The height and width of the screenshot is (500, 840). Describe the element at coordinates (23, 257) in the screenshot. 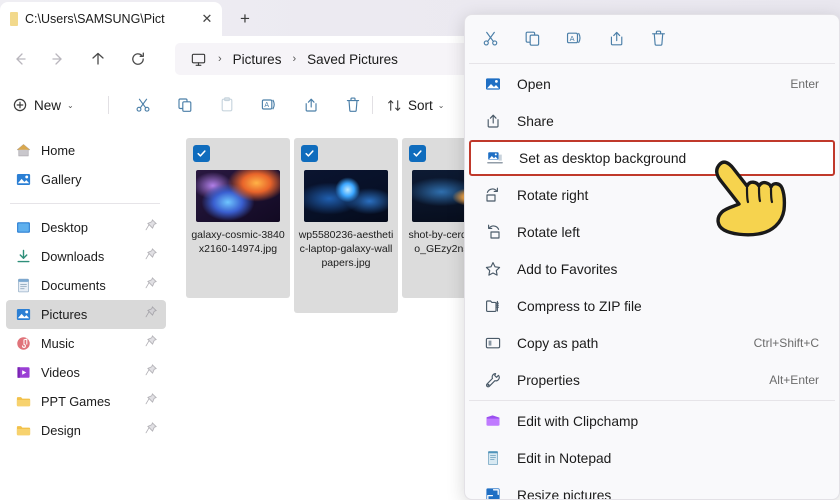

I see `downloads-icon` at that location.